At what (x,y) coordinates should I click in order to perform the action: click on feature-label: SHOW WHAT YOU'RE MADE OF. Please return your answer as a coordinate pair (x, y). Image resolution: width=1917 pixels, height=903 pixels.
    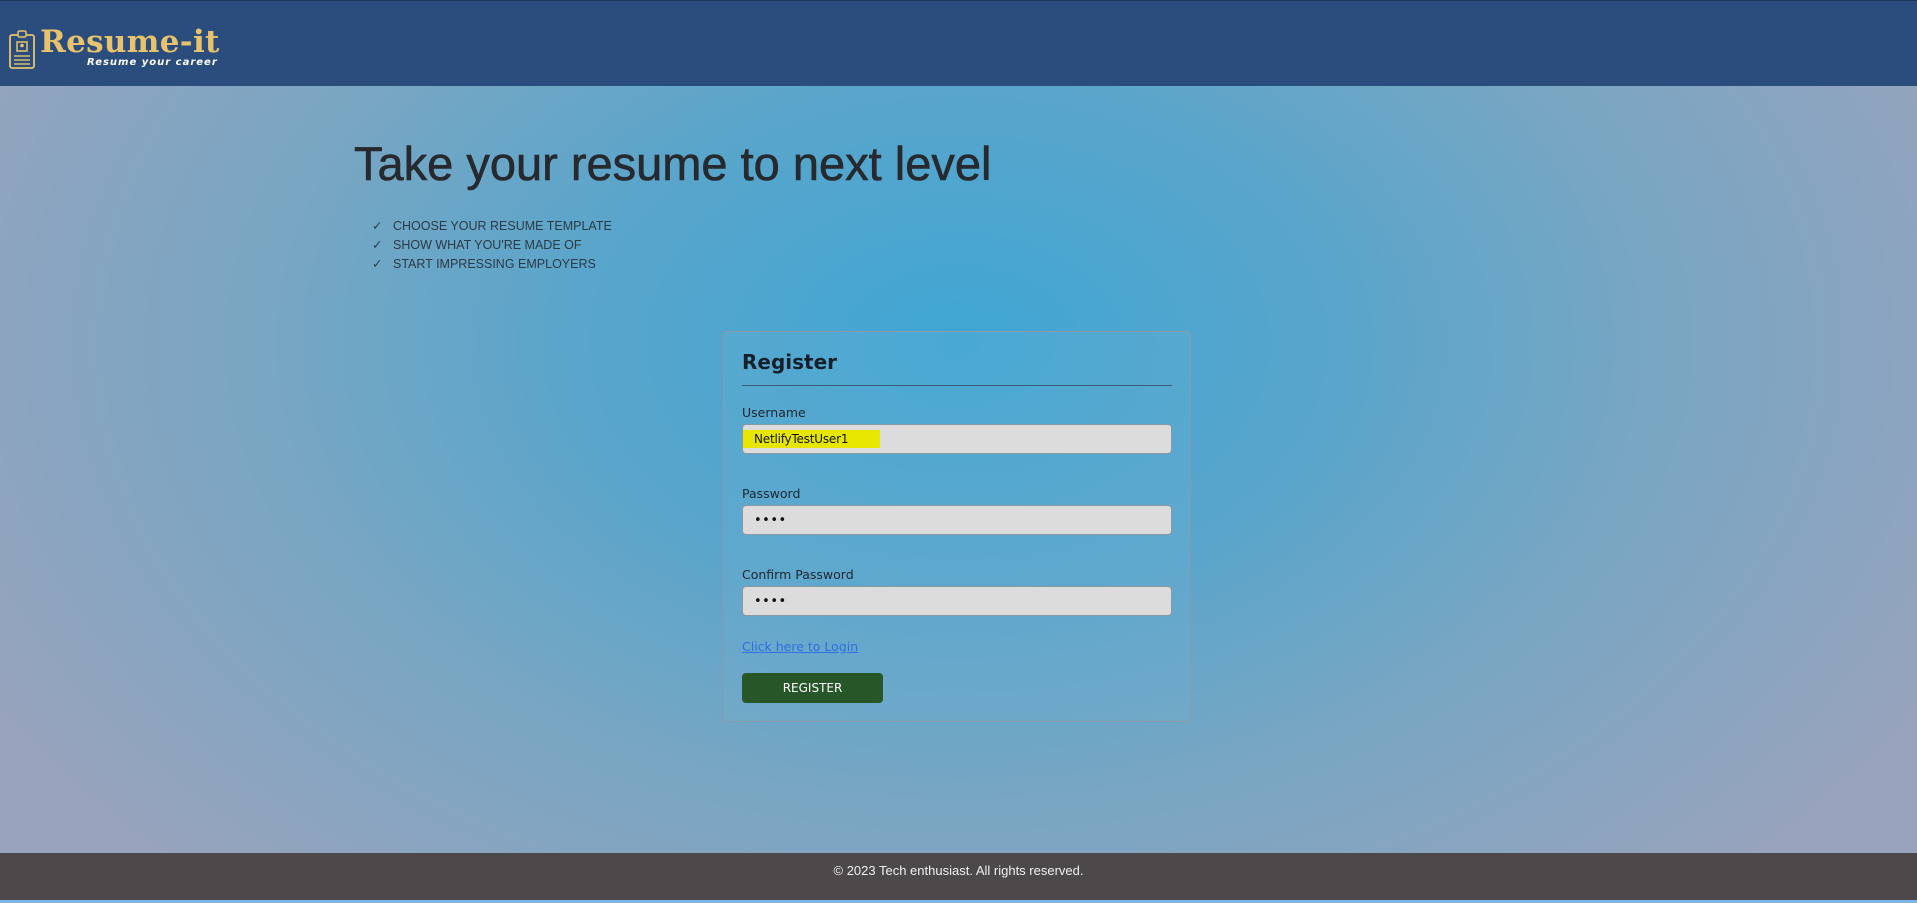
    Looking at the image, I should click on (487, 245).